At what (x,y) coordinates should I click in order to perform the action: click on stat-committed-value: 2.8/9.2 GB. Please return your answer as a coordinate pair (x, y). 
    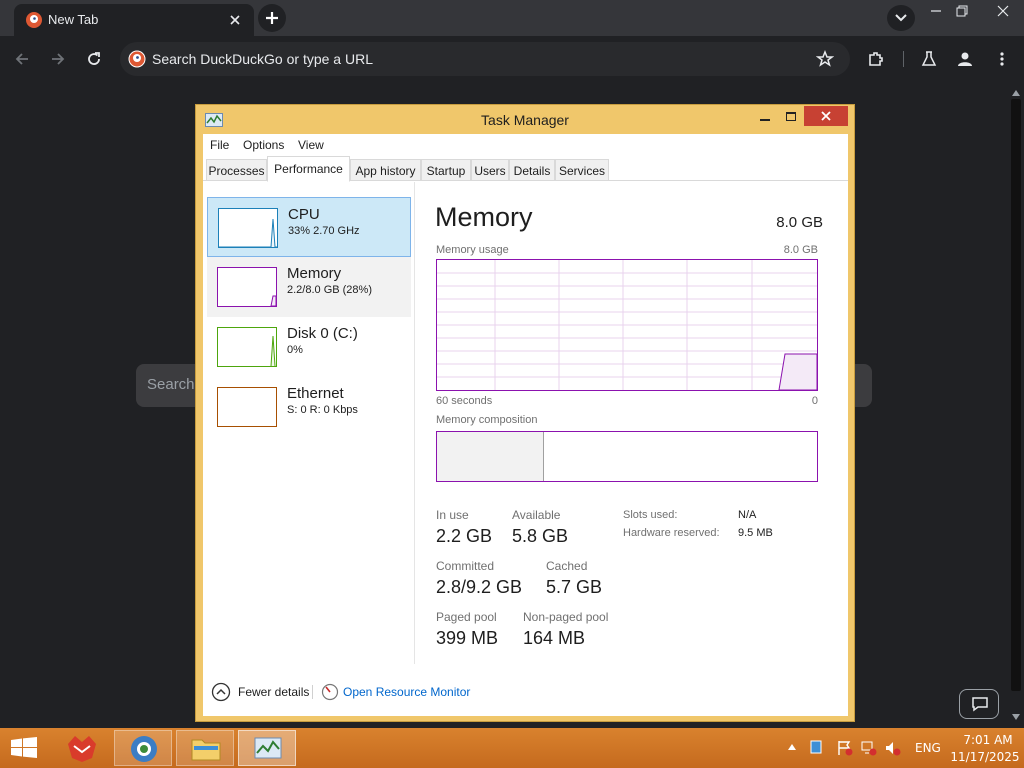
    Looking at the image, I should click on (479, 587).